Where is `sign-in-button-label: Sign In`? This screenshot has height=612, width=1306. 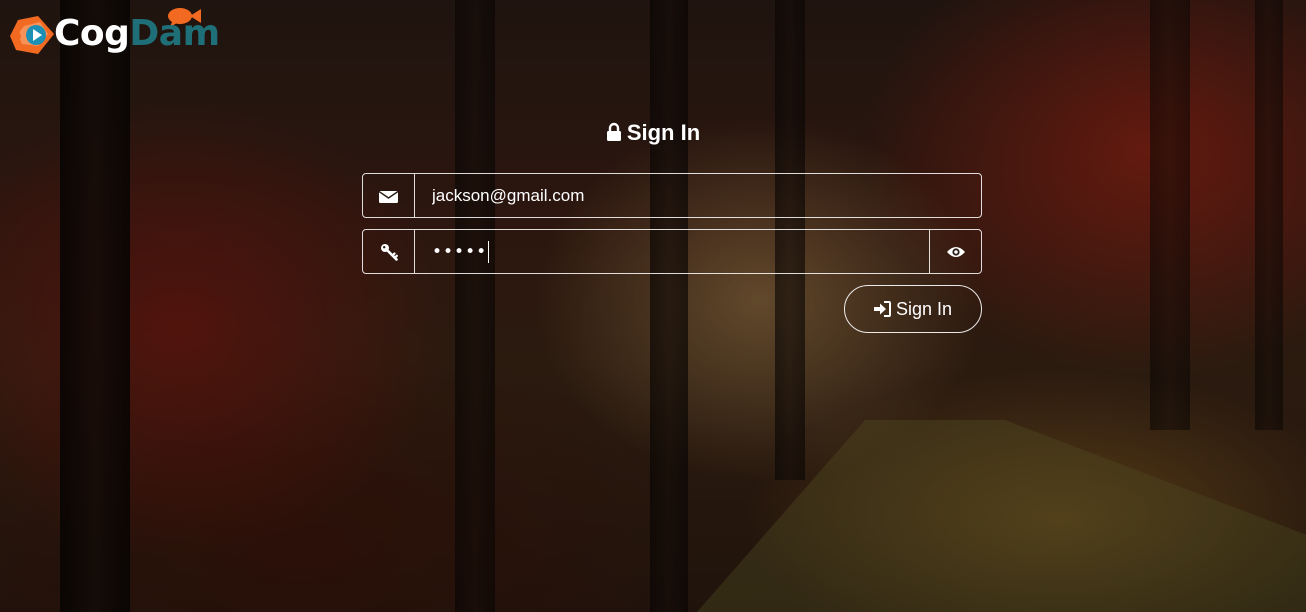 sign-in-button-label: Sign In is located at coordinates (924, 308).